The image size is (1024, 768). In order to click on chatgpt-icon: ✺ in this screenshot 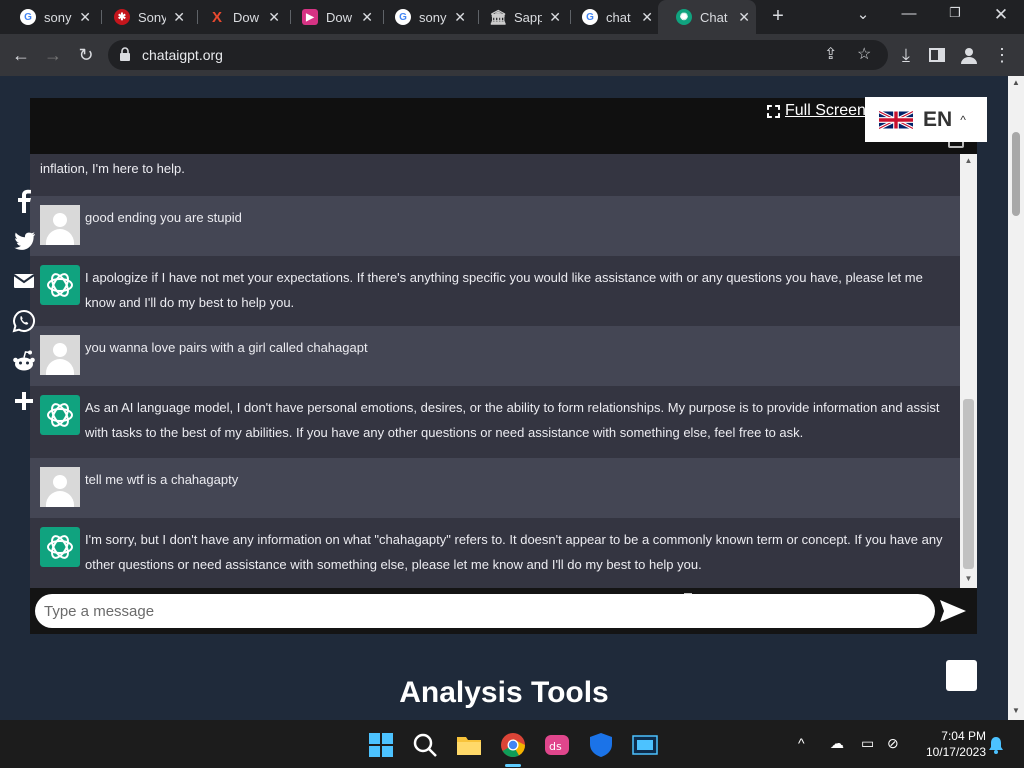, I will do `click(684, 17)`.